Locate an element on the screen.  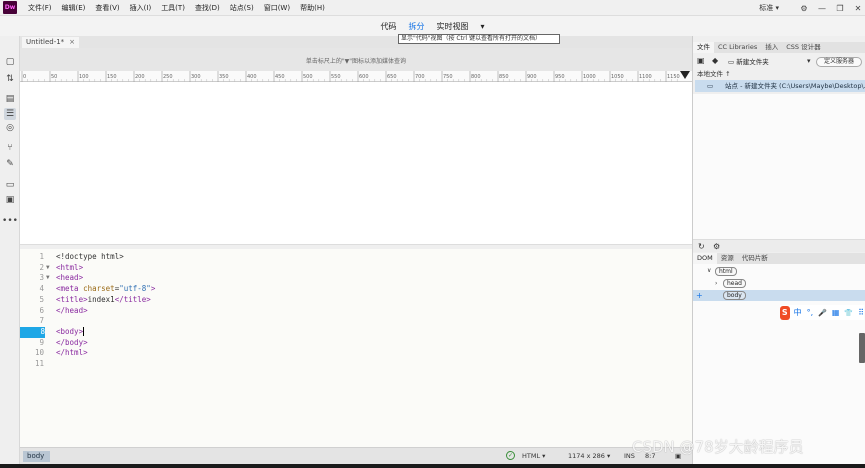
file-management-icon: ⇅ is located at coordinates (10, 79).